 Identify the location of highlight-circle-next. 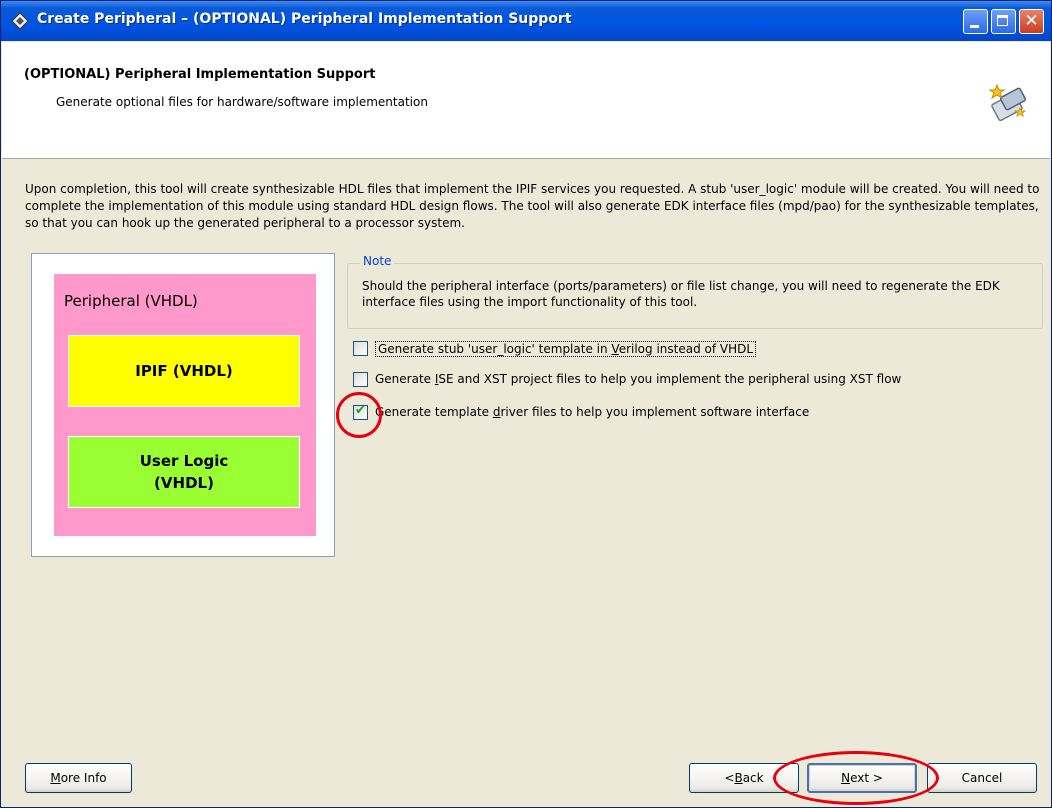
(856, 778).